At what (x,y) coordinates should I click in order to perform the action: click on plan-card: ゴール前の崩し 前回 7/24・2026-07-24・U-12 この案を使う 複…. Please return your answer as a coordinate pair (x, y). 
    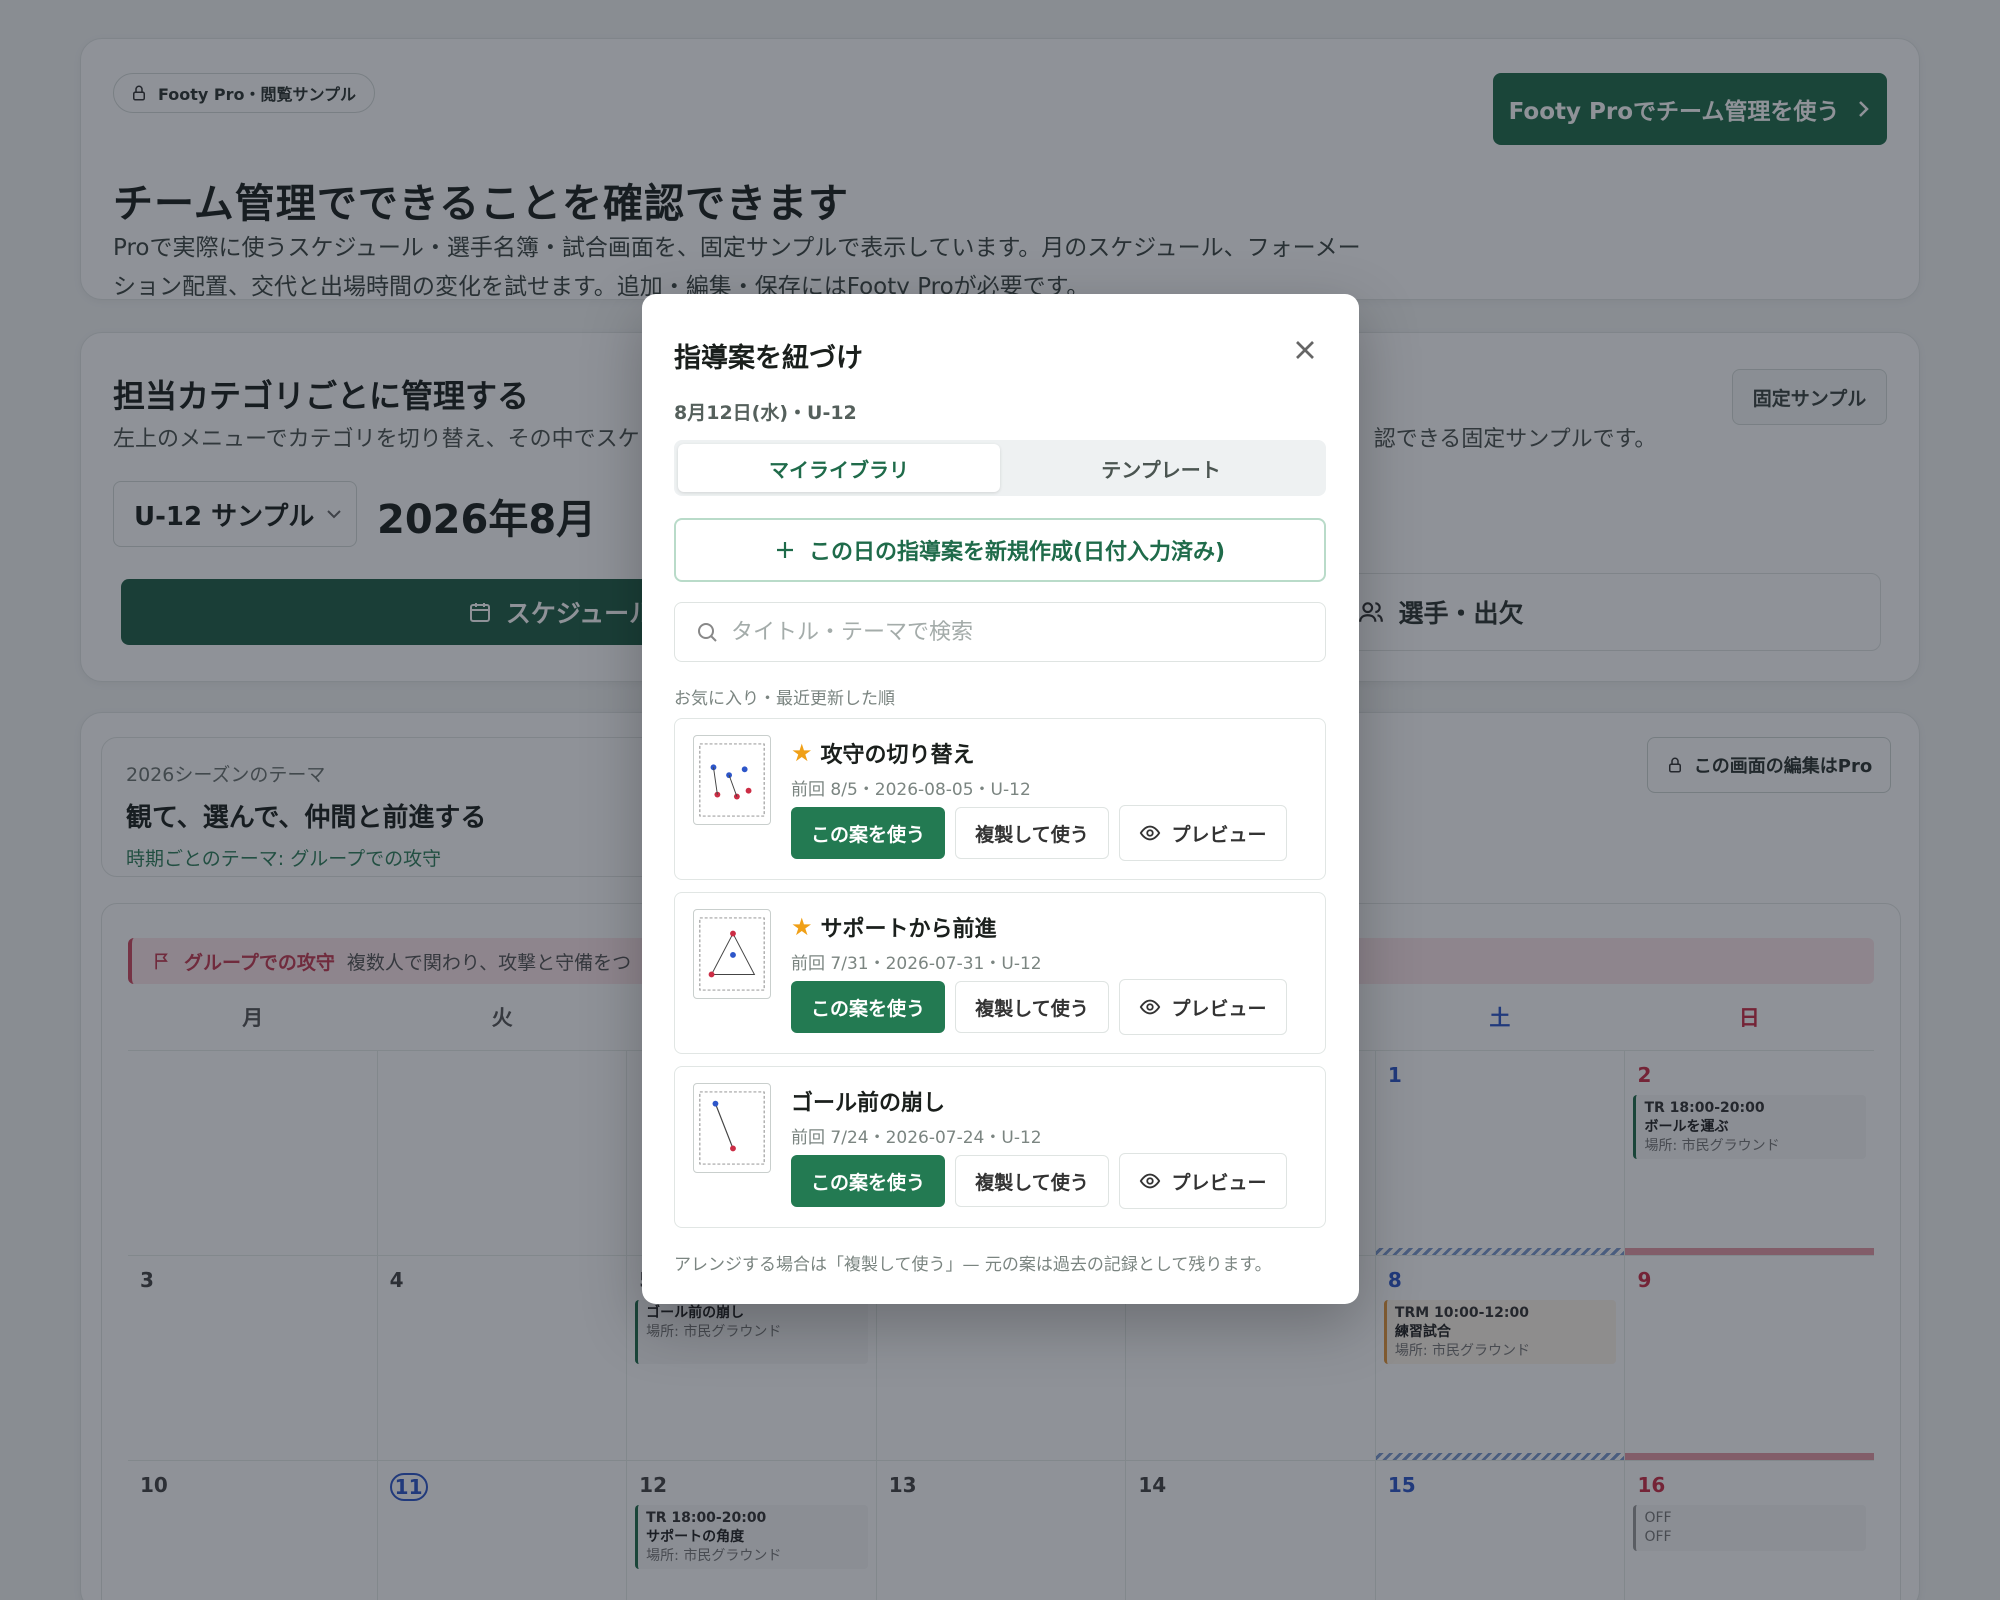
    Looking at the image, I should click on (1000, 1147).